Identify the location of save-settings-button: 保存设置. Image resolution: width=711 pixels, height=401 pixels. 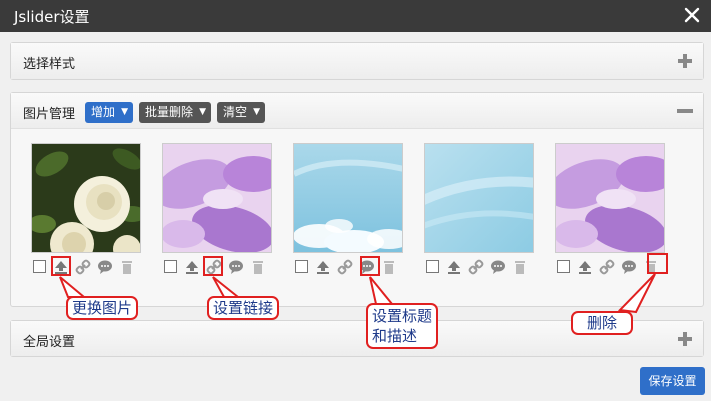
(672, 381).